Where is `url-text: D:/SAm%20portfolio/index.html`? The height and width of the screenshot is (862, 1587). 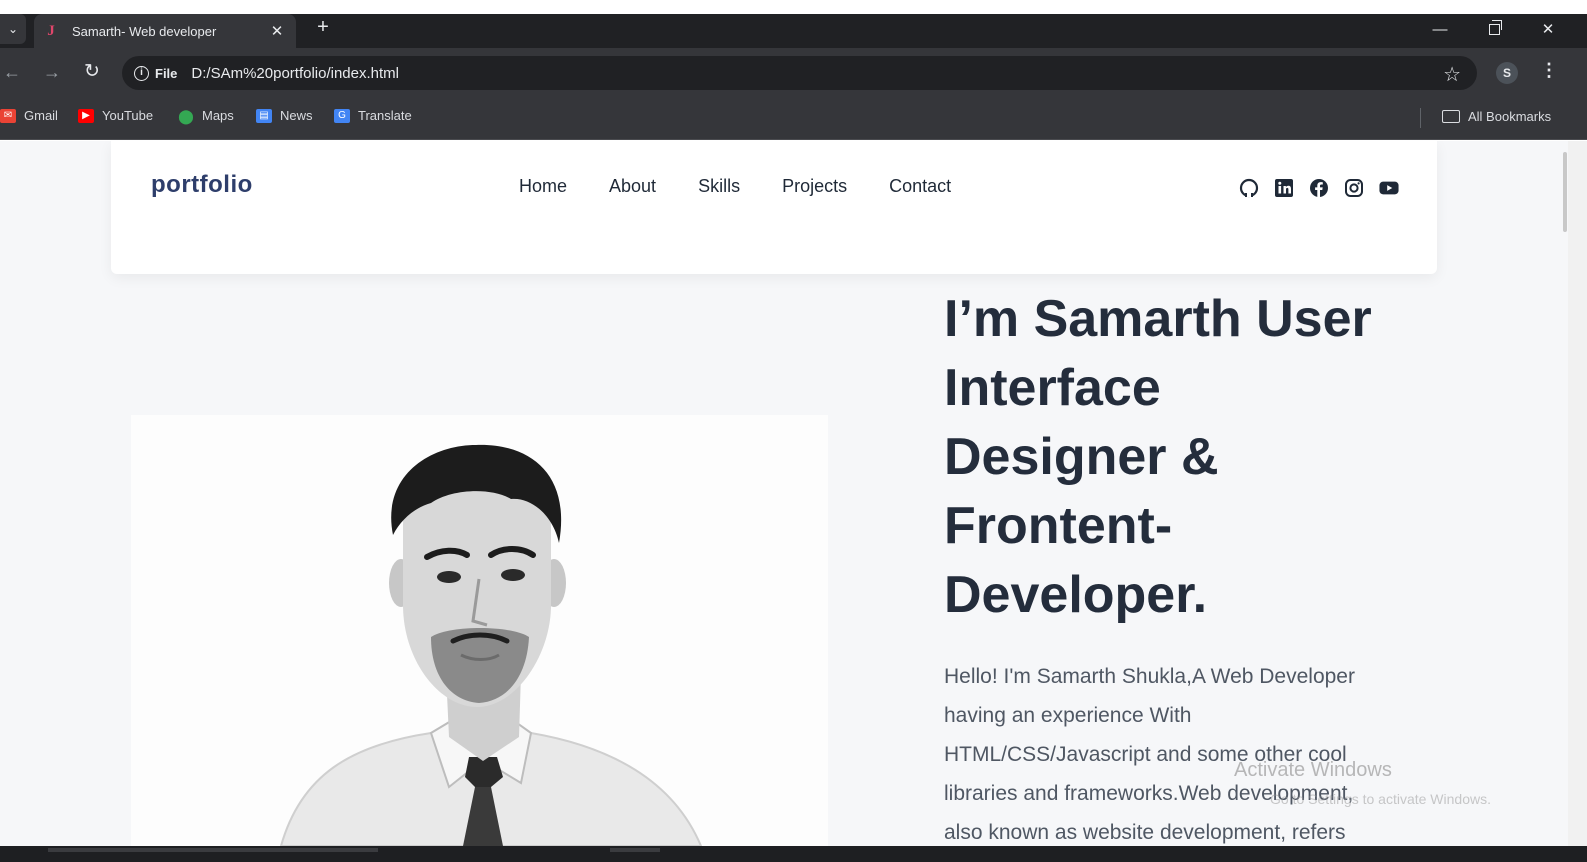
url-text: D:/SAm%20portfolio/index.html is located at coordinates (295, 73).